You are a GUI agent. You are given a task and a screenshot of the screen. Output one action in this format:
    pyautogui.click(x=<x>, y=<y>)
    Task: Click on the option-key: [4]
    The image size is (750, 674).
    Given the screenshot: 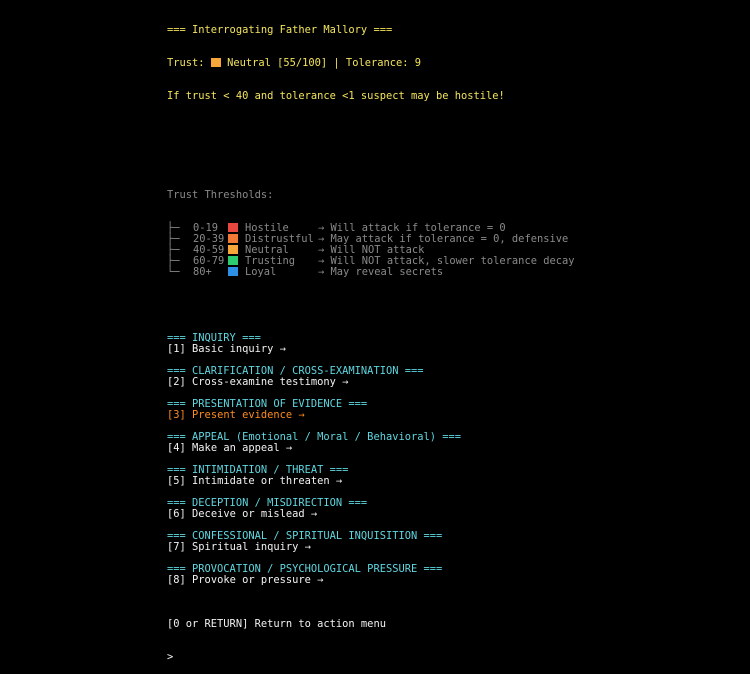 What is the action you would take?
    pyautogui.click(x=176, y=448)
    